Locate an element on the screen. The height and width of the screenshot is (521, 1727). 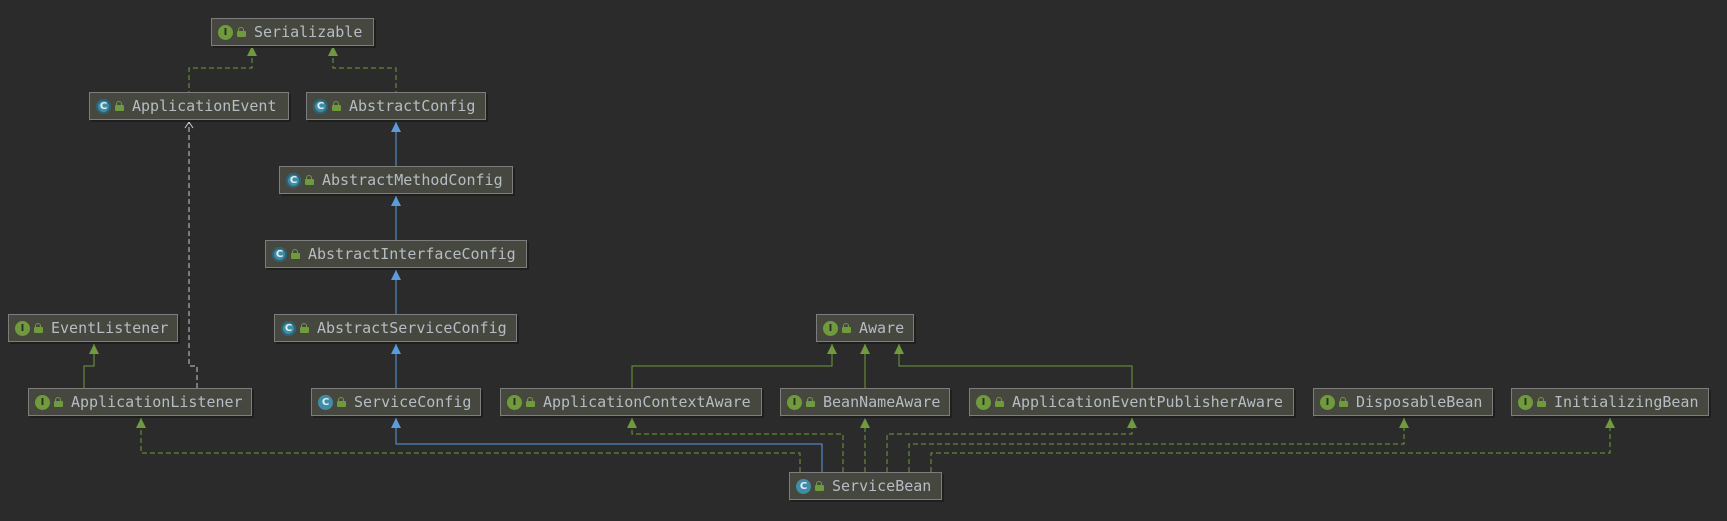
node-label: ServiceBean is located at coordinates (882, 486).